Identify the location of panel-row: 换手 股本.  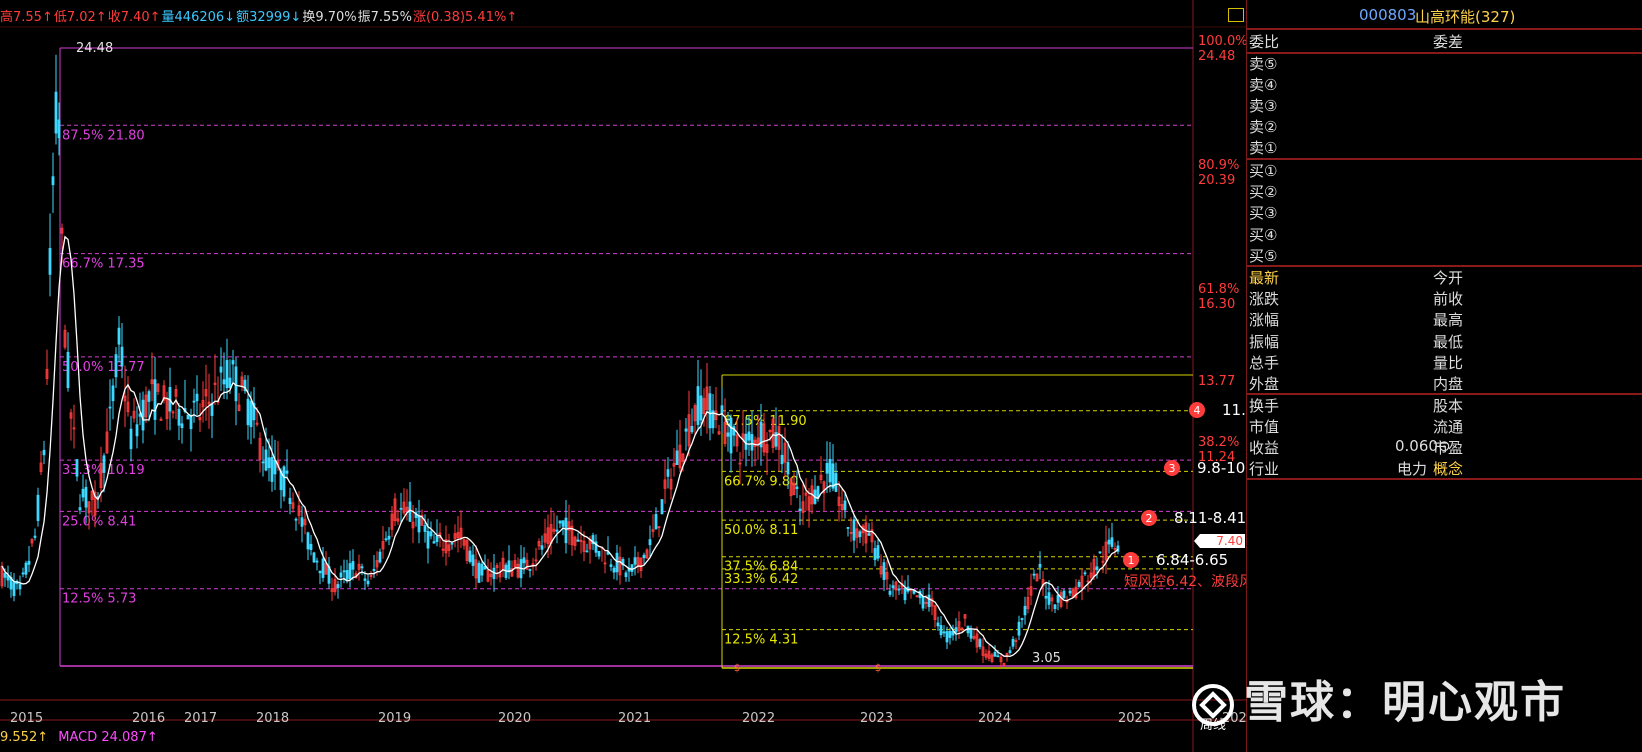
(1444, 406).